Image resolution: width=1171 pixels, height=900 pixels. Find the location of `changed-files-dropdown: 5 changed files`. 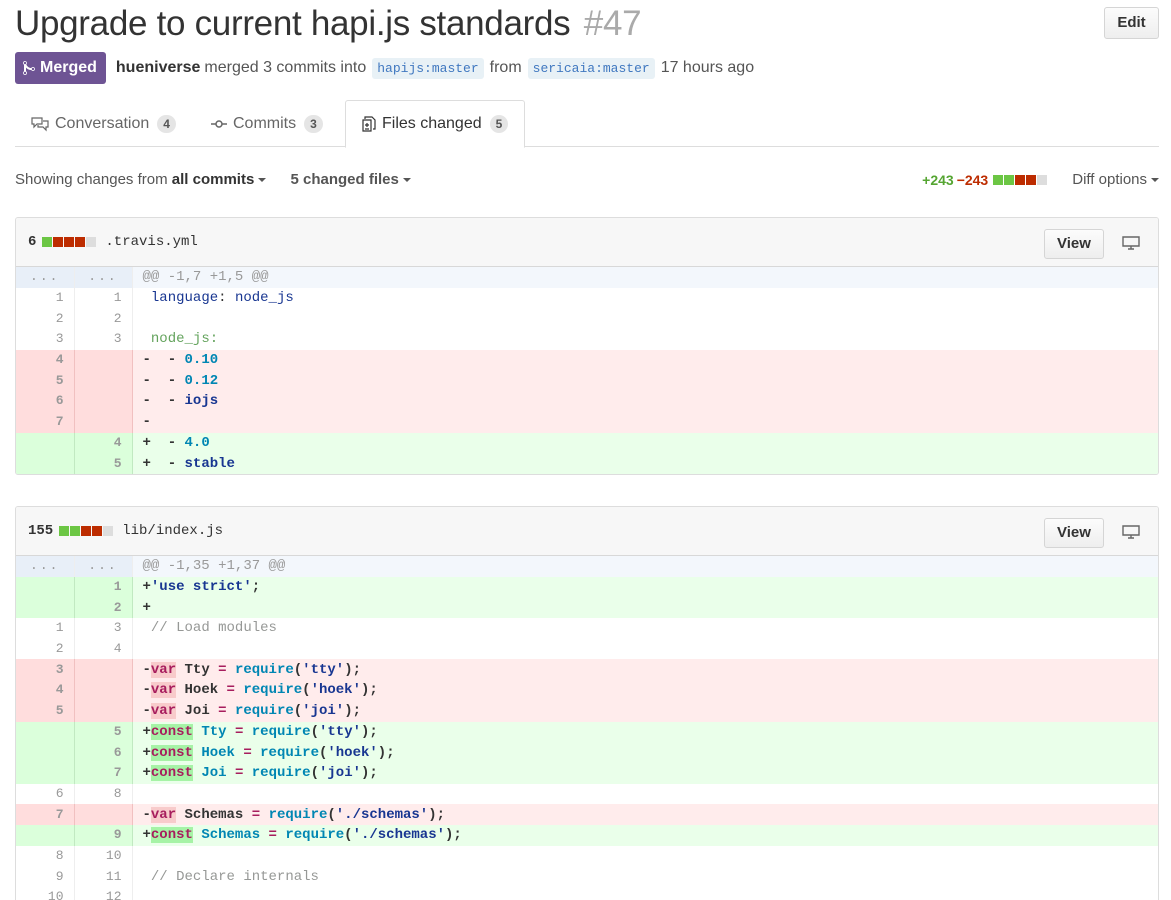

changed-files-dropdown: 5 changed files is located at coordinates (350, 179).